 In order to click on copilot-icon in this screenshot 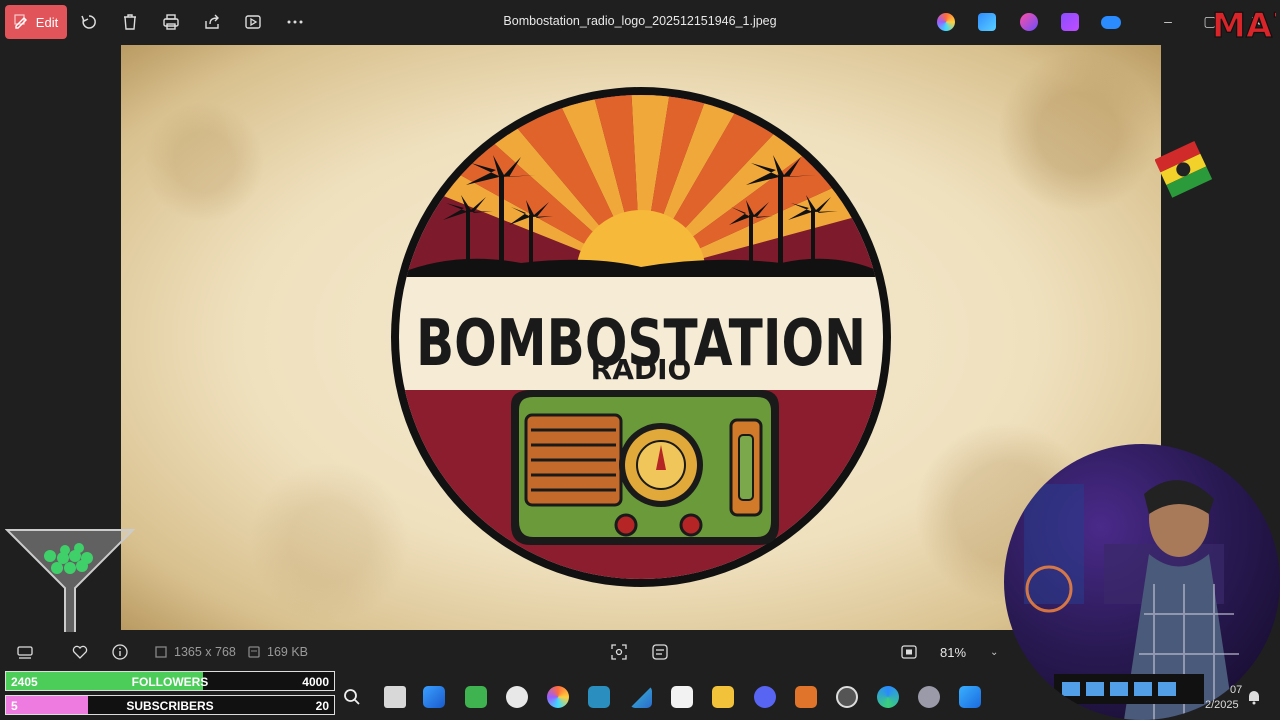, I will do `click(946, 22)`.